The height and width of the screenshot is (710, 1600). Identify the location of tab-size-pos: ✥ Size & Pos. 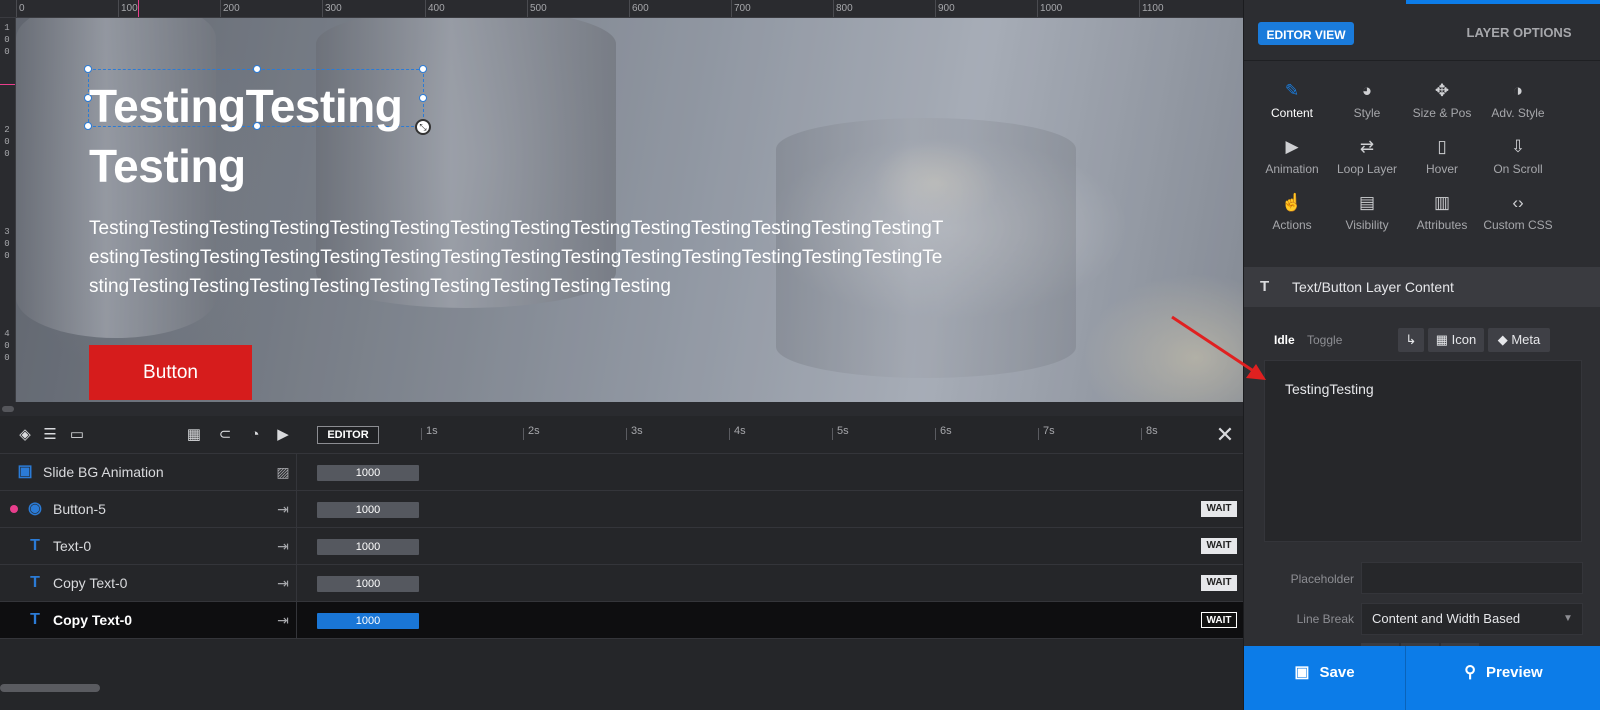
(1442, 105).